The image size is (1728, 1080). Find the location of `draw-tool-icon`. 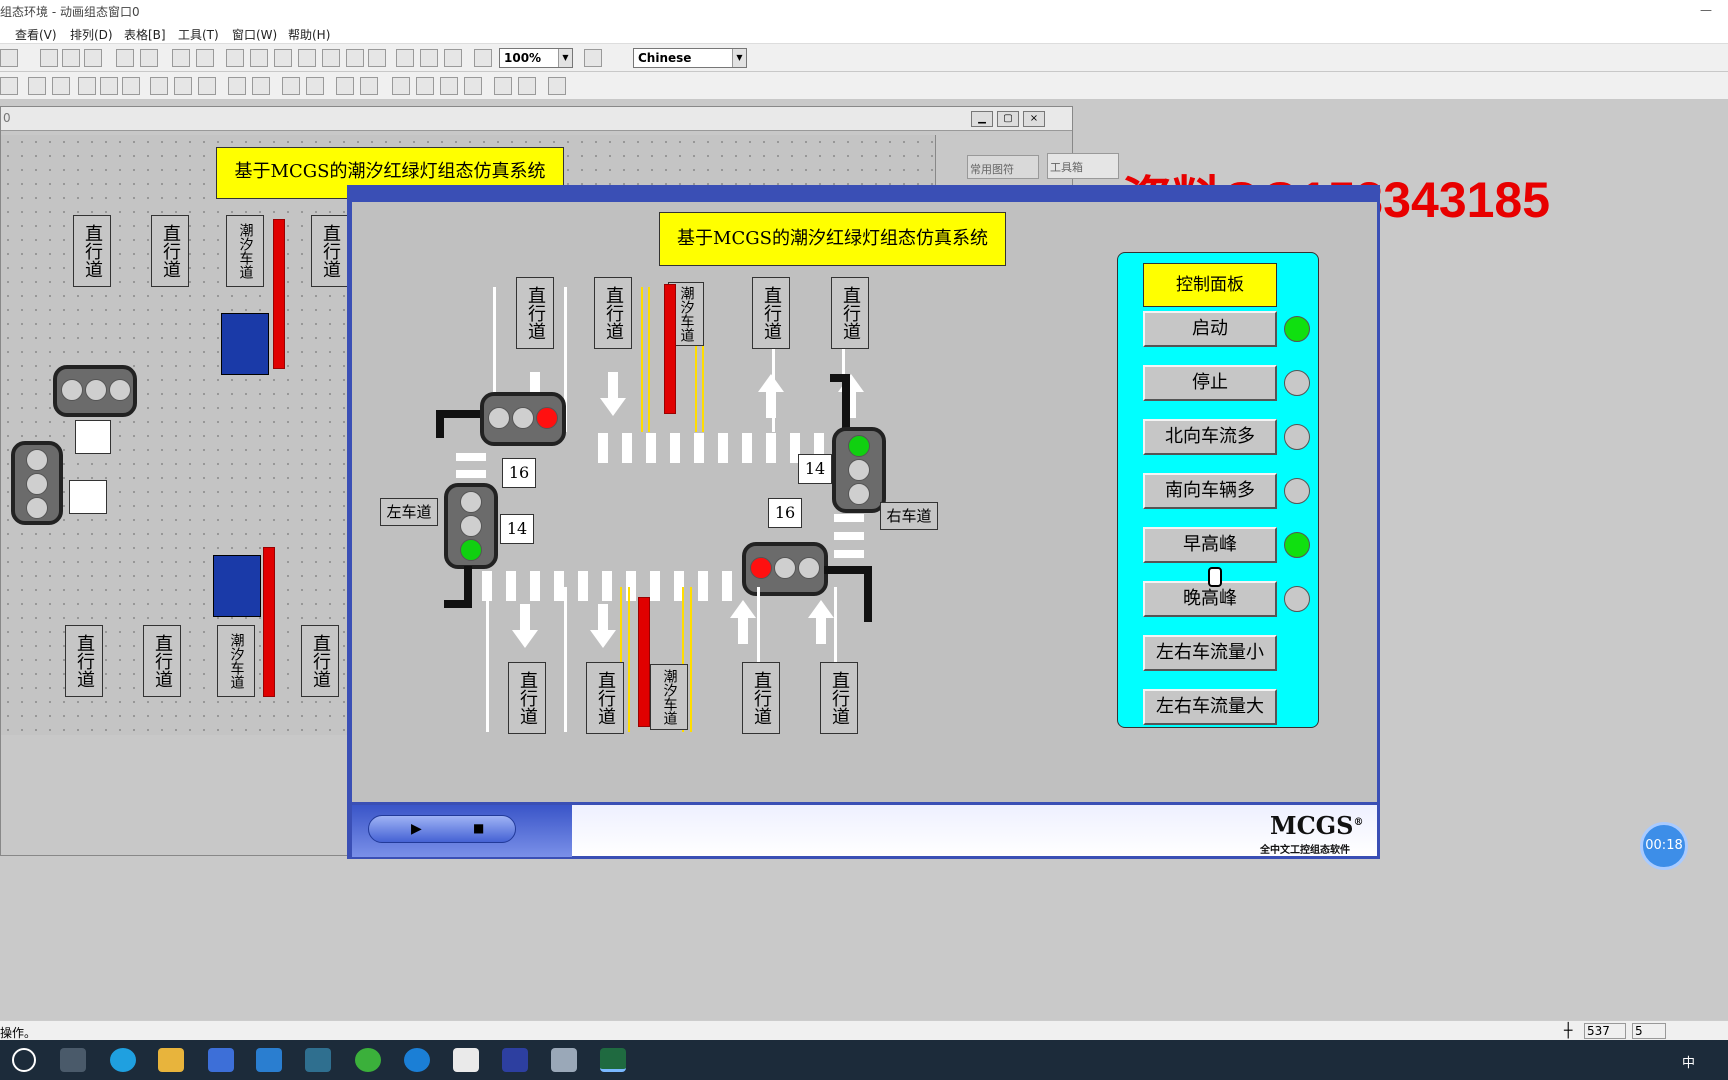

draw-tool-icon is located at coordinates (9, 86).